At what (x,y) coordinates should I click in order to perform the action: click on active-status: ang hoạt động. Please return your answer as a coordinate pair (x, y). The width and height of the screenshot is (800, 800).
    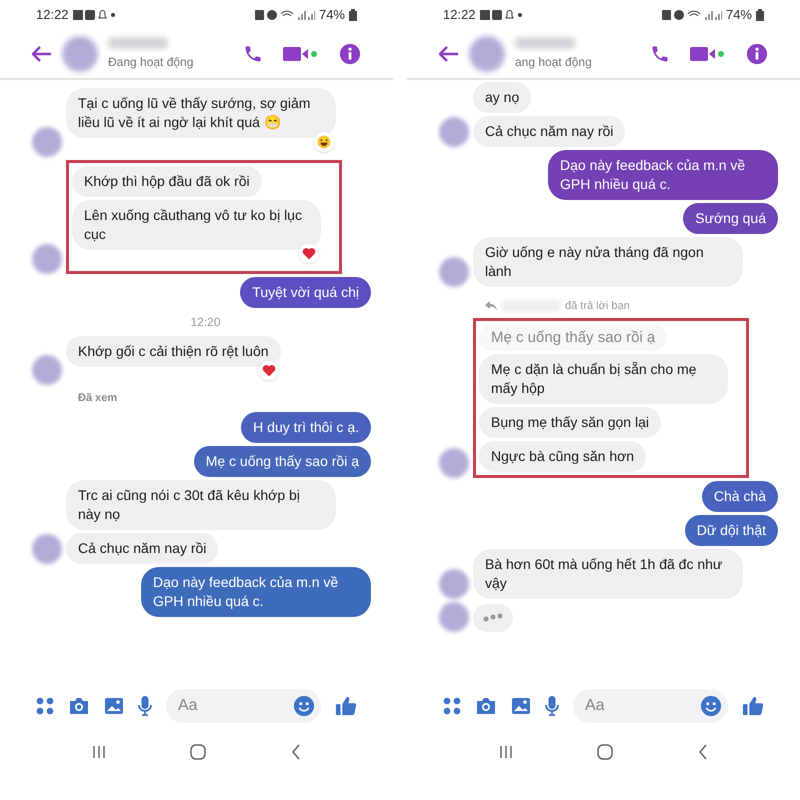
    Looking at the image, I should click on (554, 62).